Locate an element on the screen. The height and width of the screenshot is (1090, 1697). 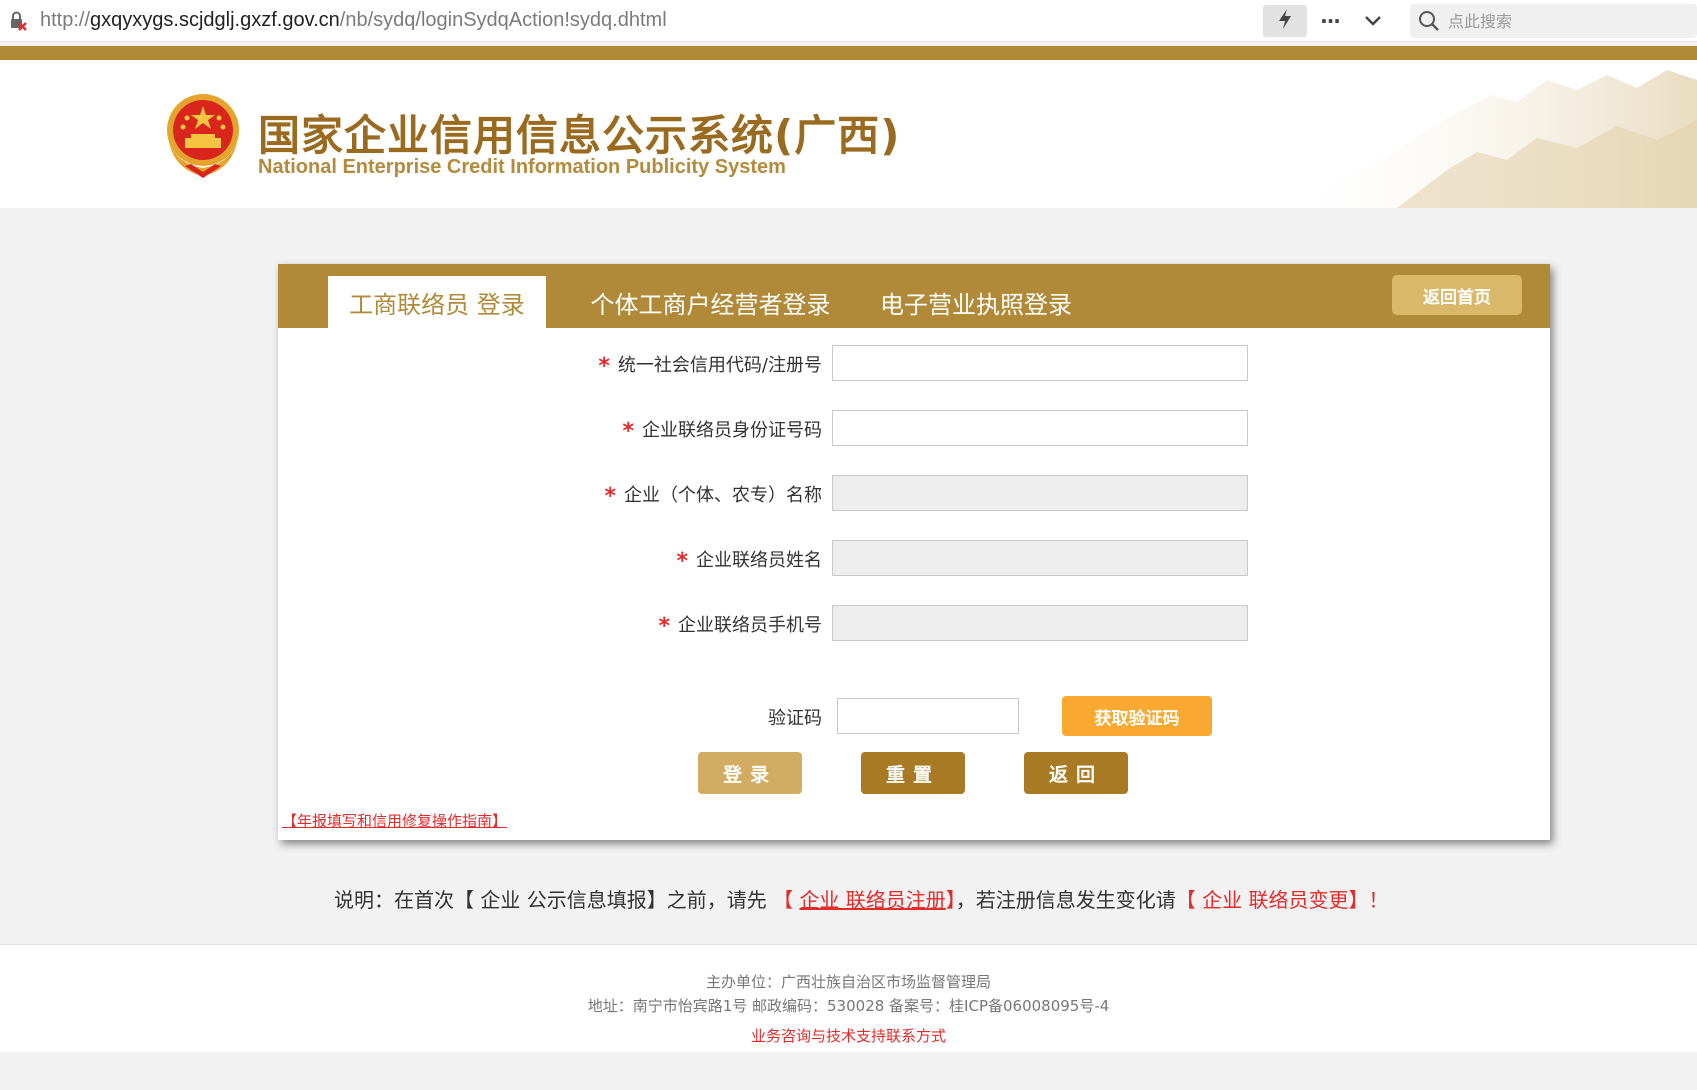
form-row-credit-code: * 统一社会信用代码/注册号 is located at coordinates (914, 363).